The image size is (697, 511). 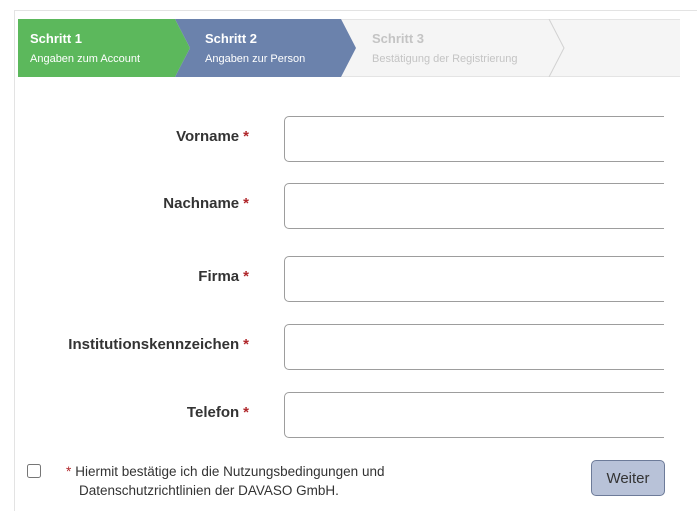 I want to click on form-row-vorname: Vorname *, so click(x=348, y=140).